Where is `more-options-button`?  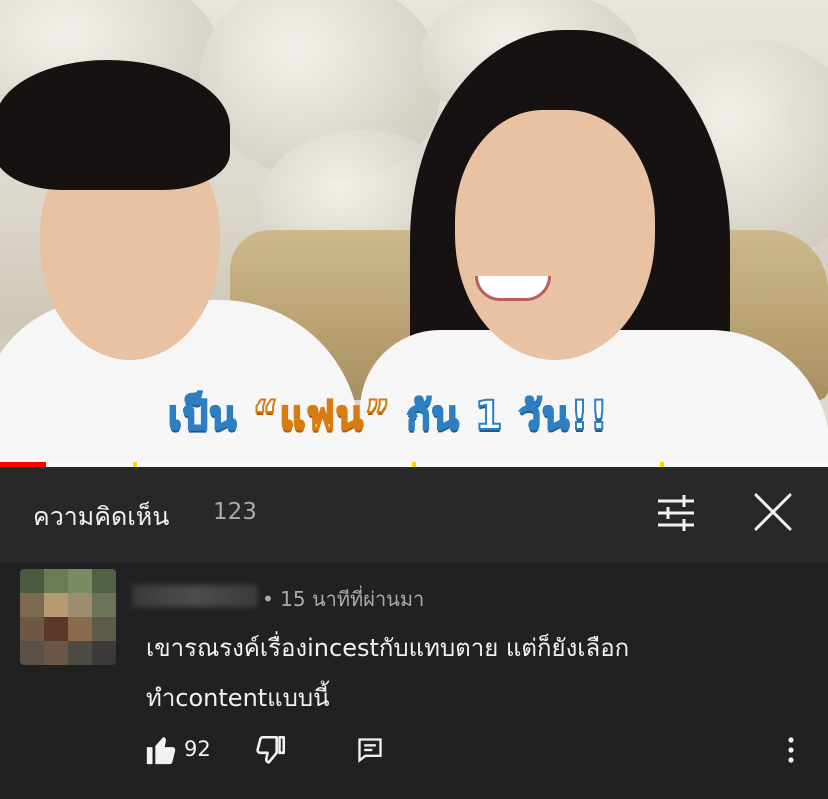
more-options-button is located at coordinates (791, 750).